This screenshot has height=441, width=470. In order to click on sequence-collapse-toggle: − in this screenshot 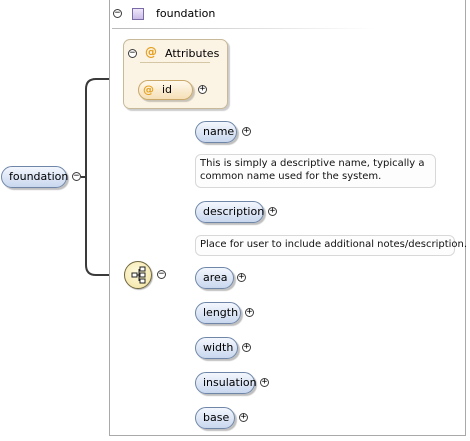, I will do `click(161, 274)`.